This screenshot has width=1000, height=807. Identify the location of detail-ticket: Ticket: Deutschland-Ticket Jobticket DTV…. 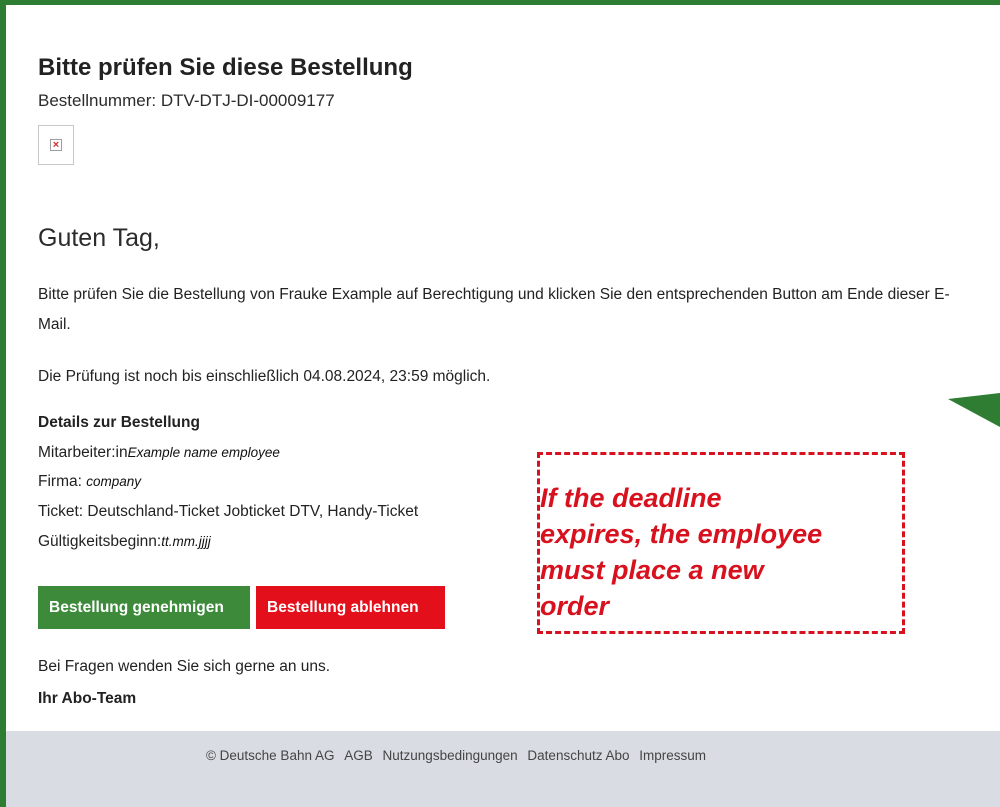
(228, 511).